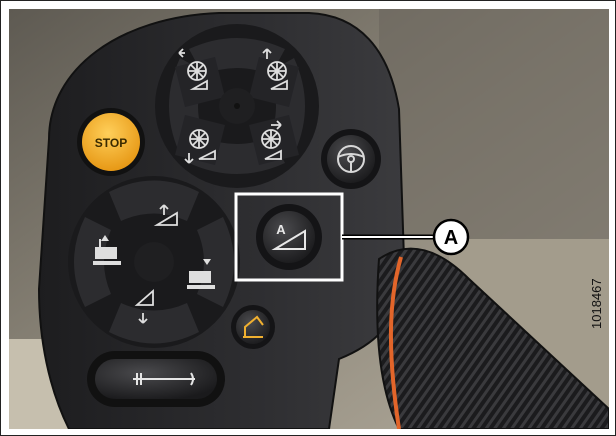 The image size is (616, 436). Describe the element at coordinates (253, 327) in the screenshot. I see `header-float-button` at that location.